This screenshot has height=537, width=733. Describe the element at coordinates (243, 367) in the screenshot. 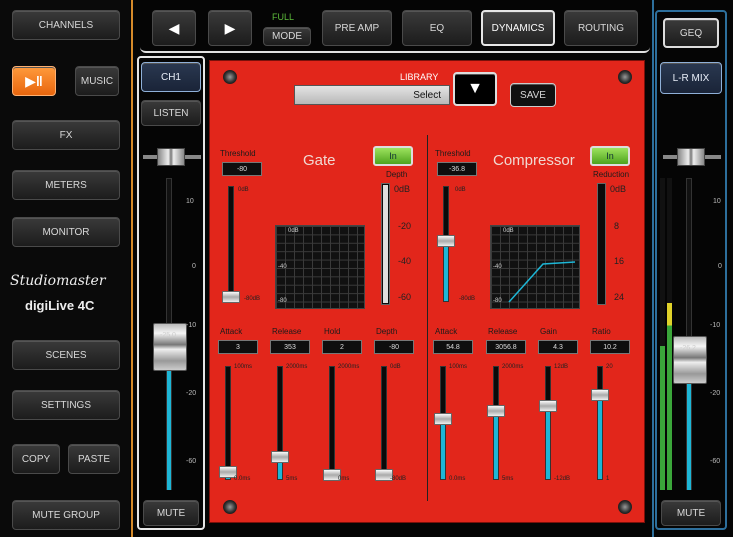

I see `gate-knob-top: 100ms` at that location.